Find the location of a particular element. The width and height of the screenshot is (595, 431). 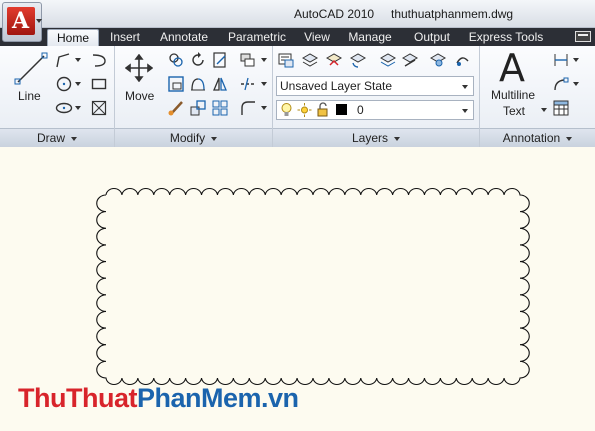

tab-parametric: Parametric is located at coordinates (257, 37).